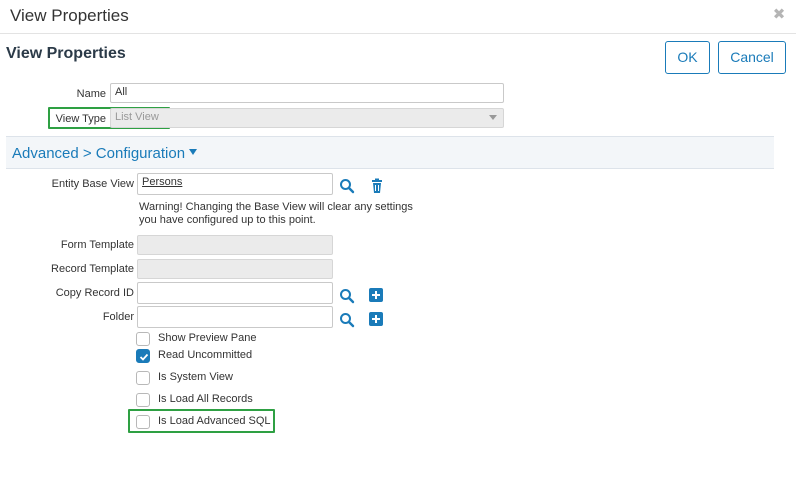  I want to click on cancel-button: Cancel, so click(752, 57).